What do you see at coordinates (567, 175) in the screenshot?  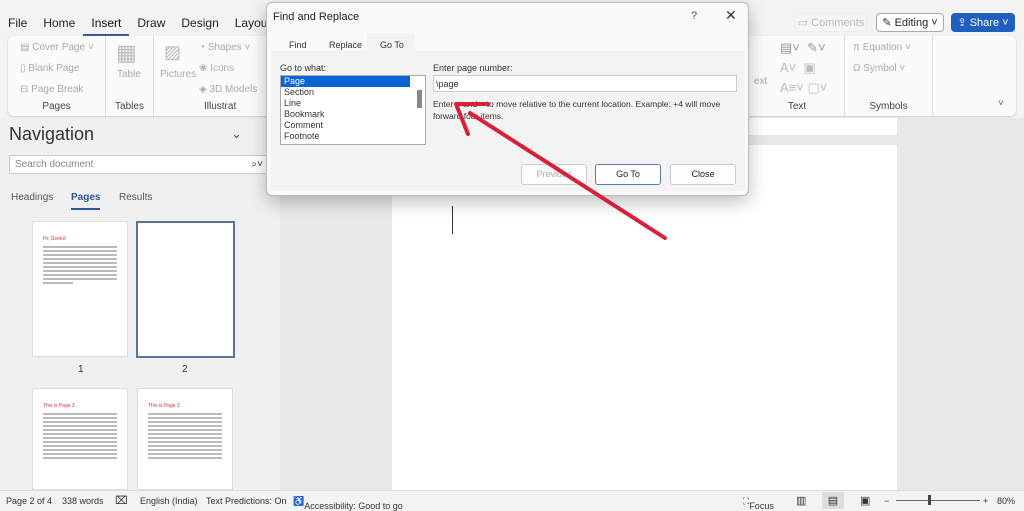 I see `arrow-shaft` at bounding box center [567, 175].